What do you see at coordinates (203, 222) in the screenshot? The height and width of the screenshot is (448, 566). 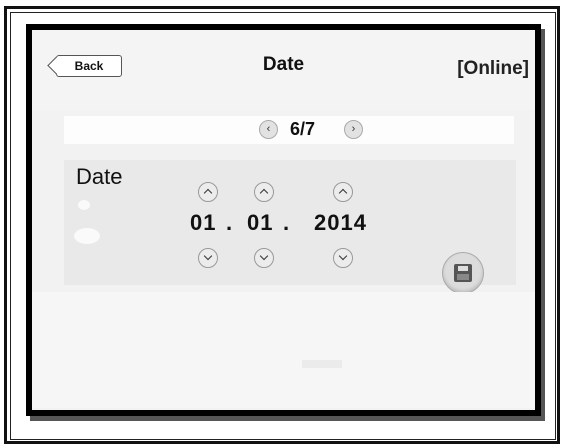 I see `day-value: 01` at bounding box center [203, 222].